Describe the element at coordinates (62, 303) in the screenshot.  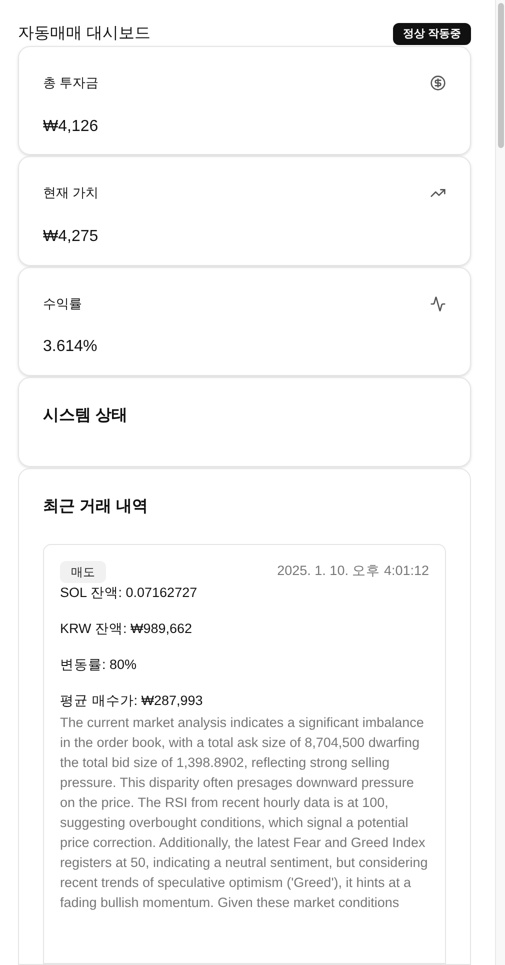
I see `stat-label: 수익률` at that location.